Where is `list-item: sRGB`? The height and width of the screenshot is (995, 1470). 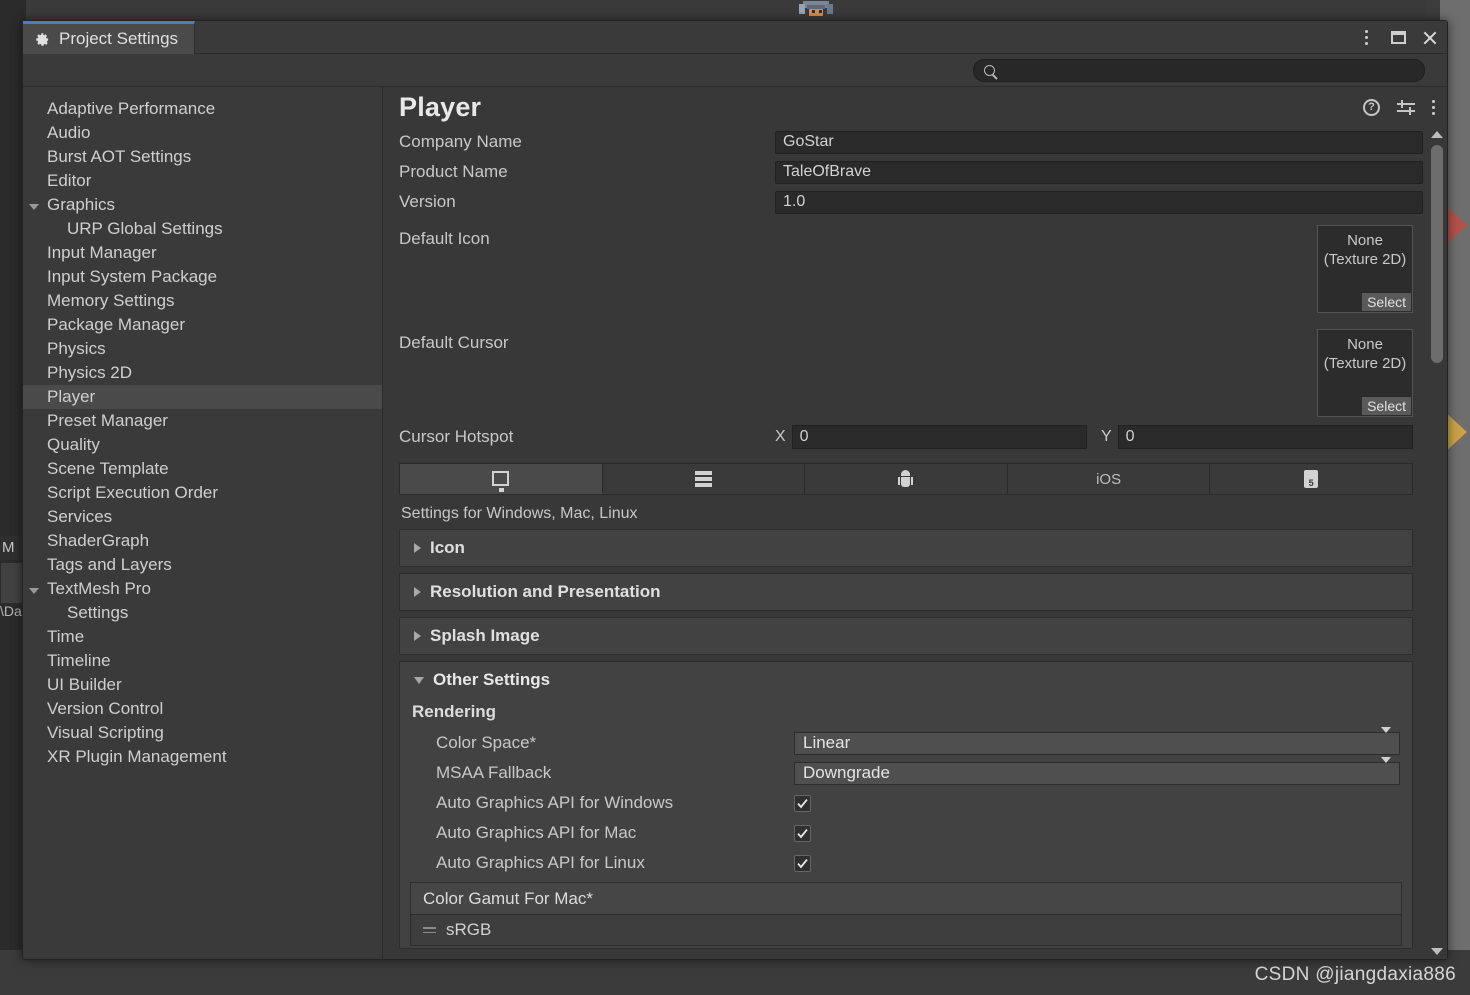 list-item: sRGB is located at coordinates (906, 930).